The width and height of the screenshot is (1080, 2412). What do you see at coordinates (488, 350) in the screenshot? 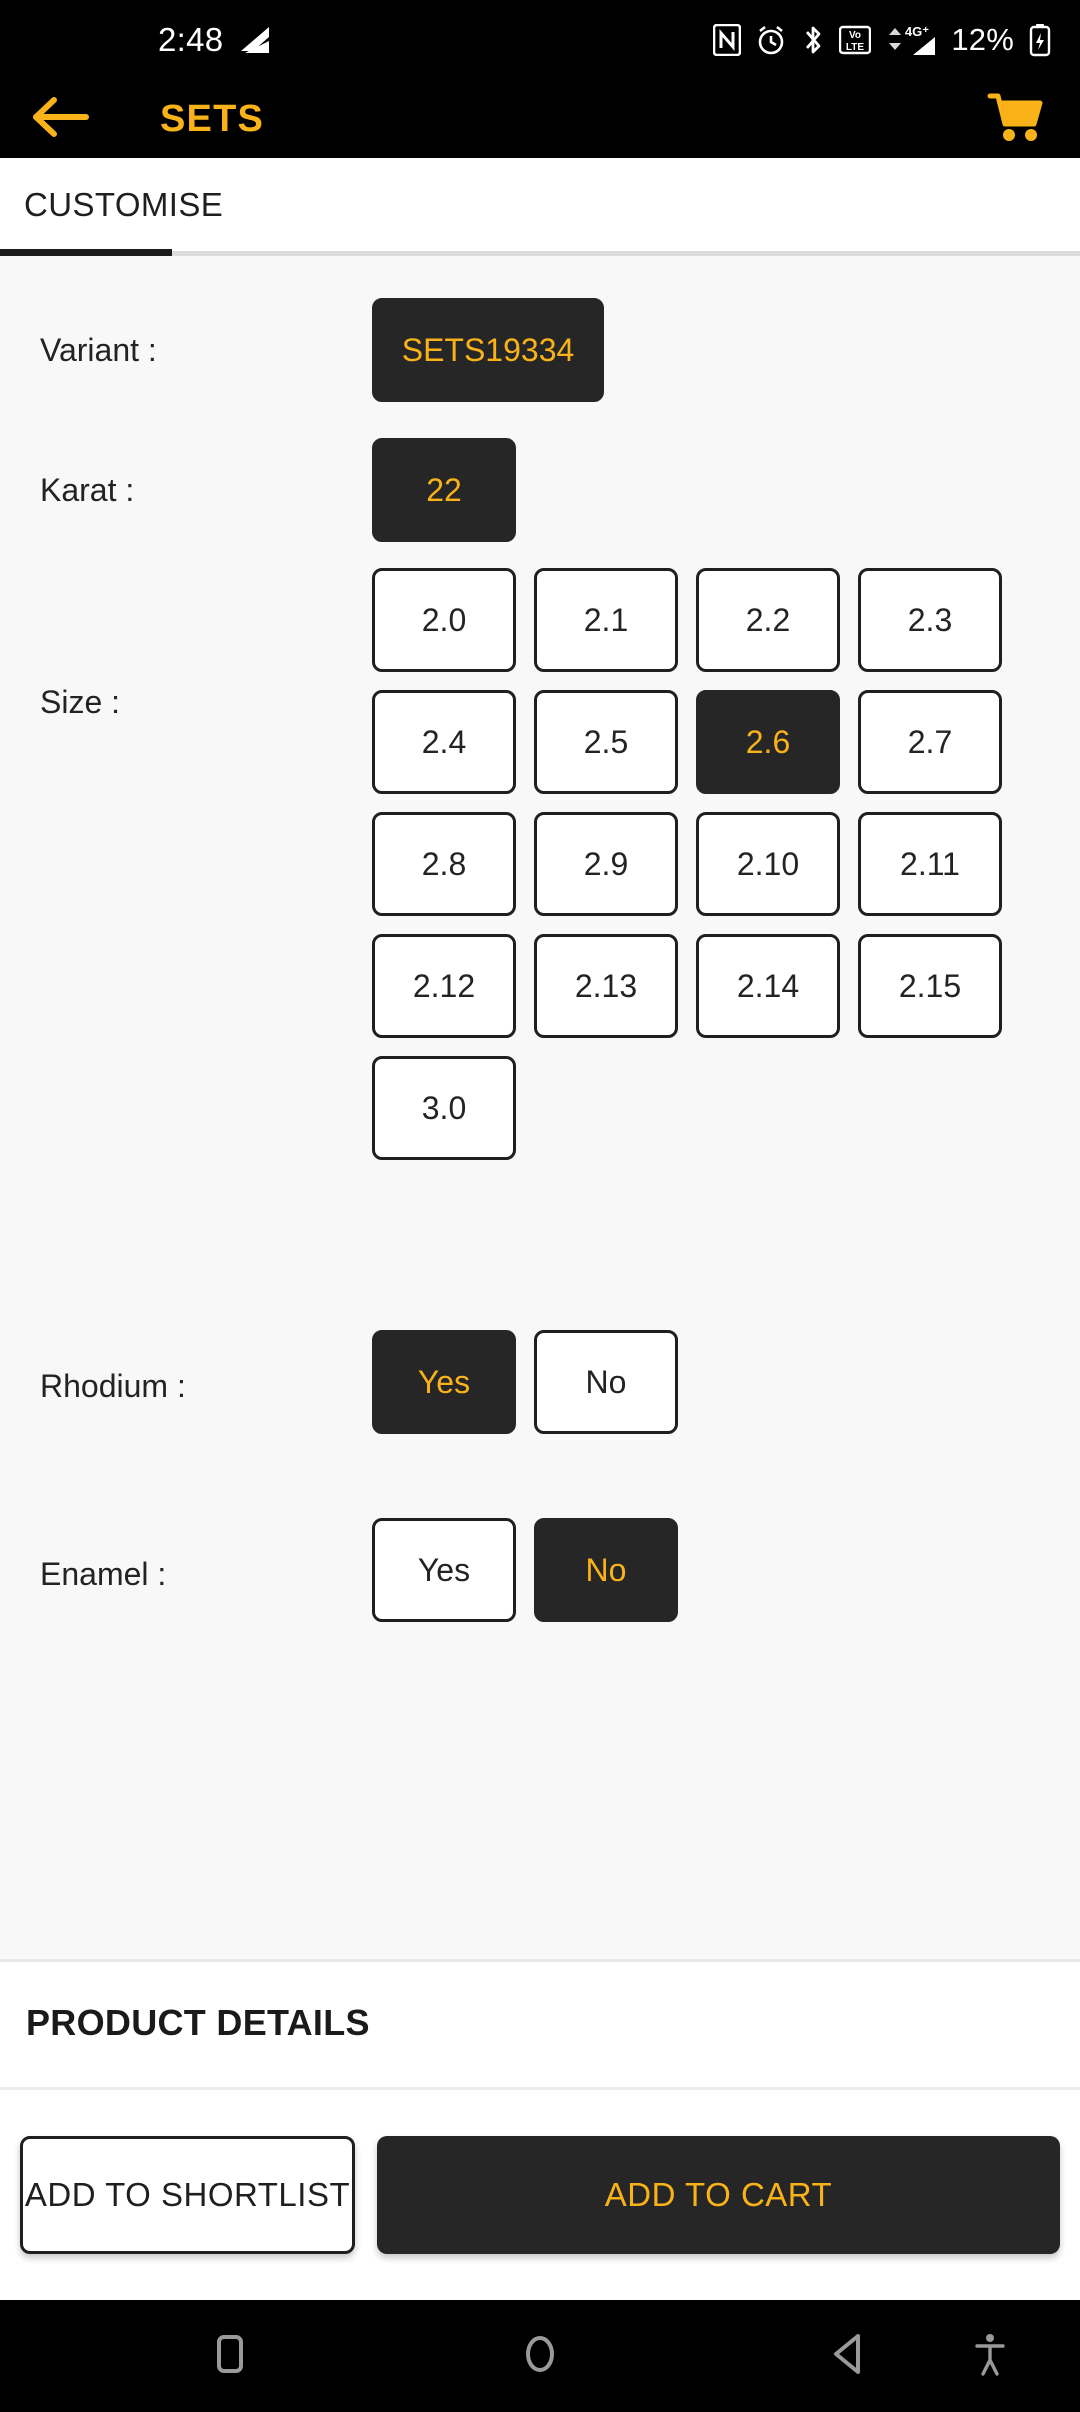
I see `variant-chip: SETS19334` at bounding box center [488, 350].